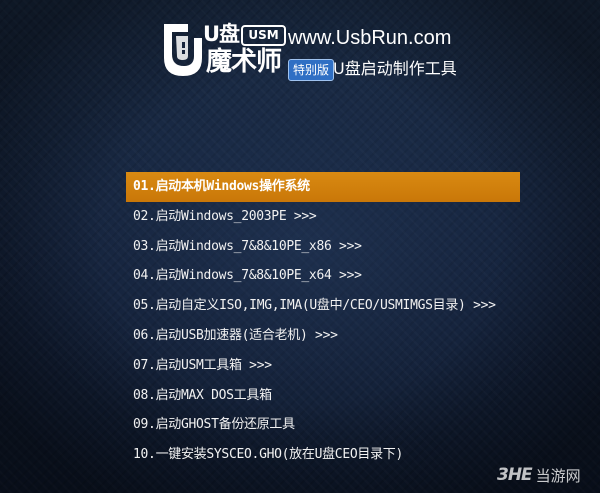 This screenshot has height=493, width=600. Describe the element at coordinates (323, 396) in the screenshot. I see `boot-menu-item-08: 08.启动MAX DOS工具箱` at that location.